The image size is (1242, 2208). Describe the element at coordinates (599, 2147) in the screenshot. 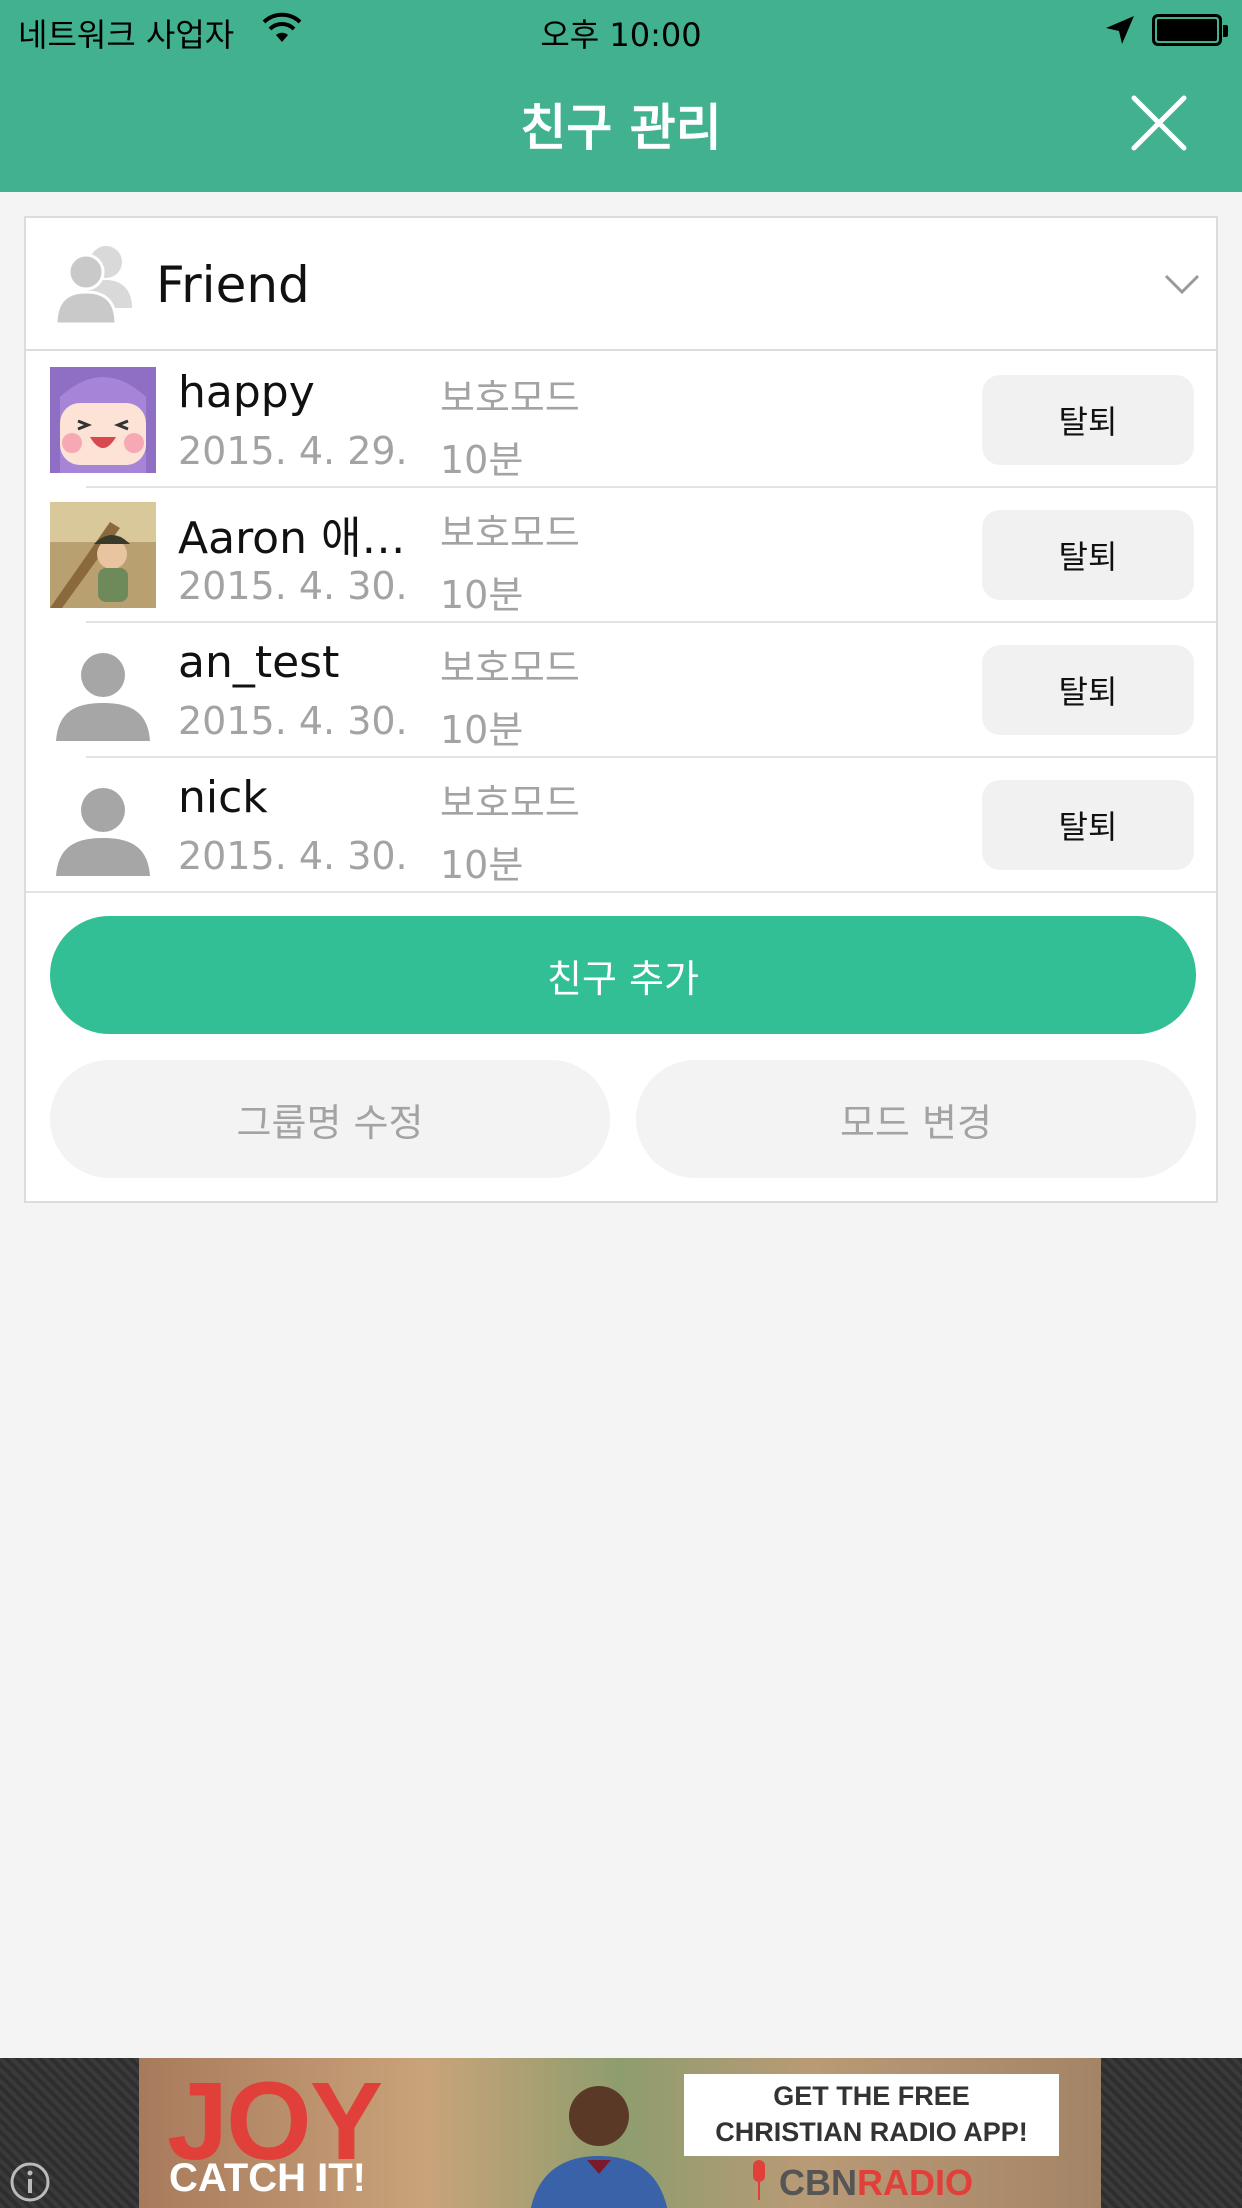

I see `person-figure-icon` at that location.